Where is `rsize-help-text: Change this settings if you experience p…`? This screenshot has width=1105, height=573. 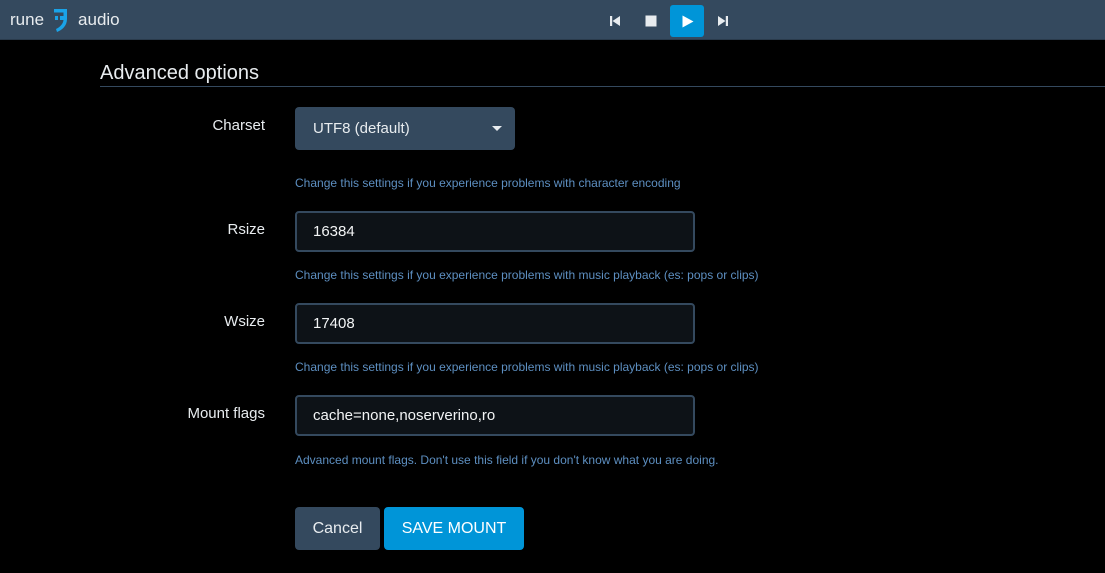
rsize-help-text: Change this settings if you experience p… is located at coordinates (527, 275).